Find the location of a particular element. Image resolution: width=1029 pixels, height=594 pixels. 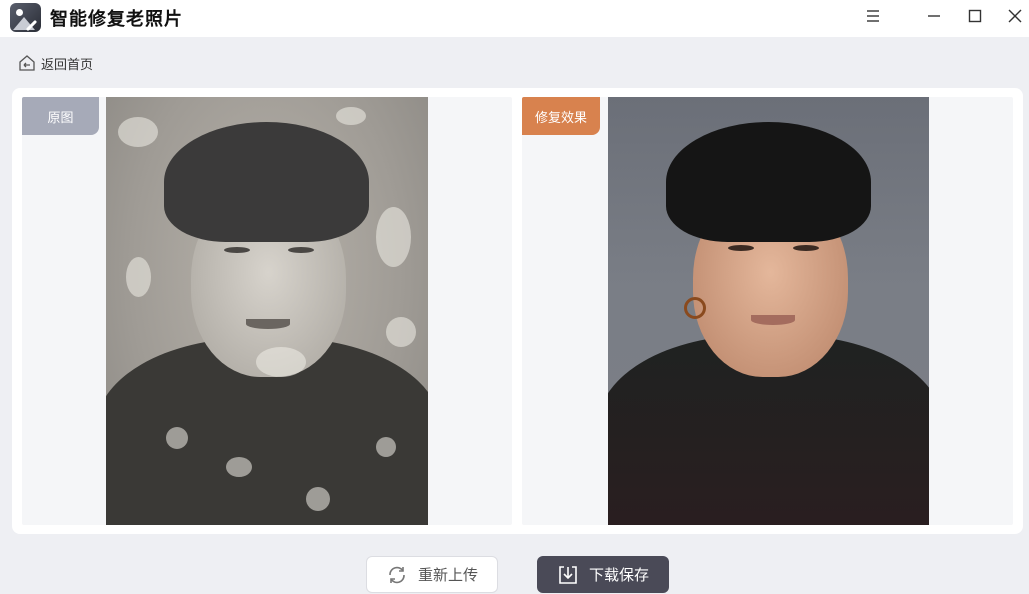

minimize-button is located at coordinates (934, 16).